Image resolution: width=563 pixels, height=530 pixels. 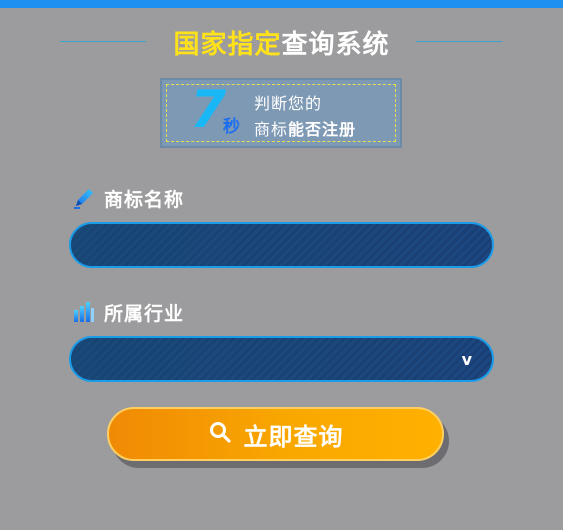 I want to click on page-title-rest: 查询系统, so click(x=335, y=45).